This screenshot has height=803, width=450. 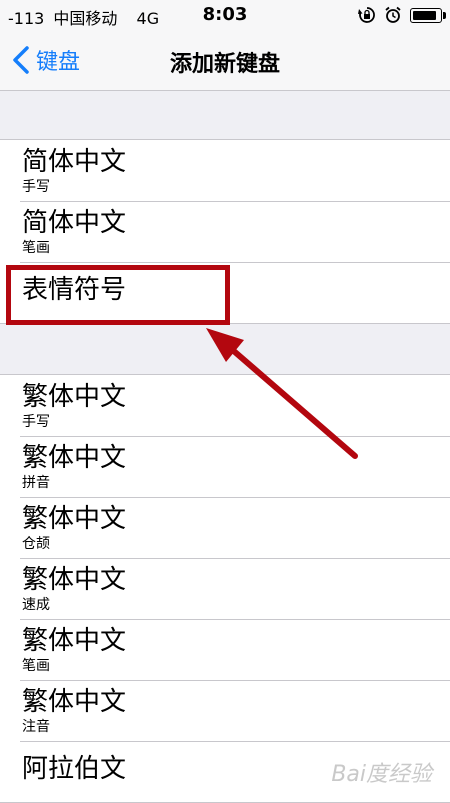 What do you see at coordinates (225, 170) in the screenshot?
I see `list-item: 简体中文 手写` at bounding box center [225, 170].